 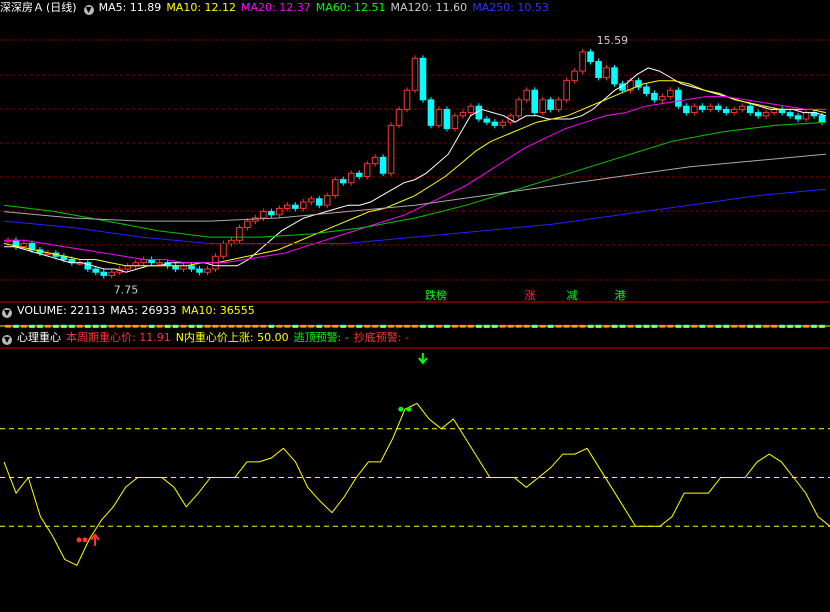 What do you see at coordinates (130, 7) in the screenshot?
I see `ma-legend-0: MA5: 11.89` at bounding box center [130, 7].